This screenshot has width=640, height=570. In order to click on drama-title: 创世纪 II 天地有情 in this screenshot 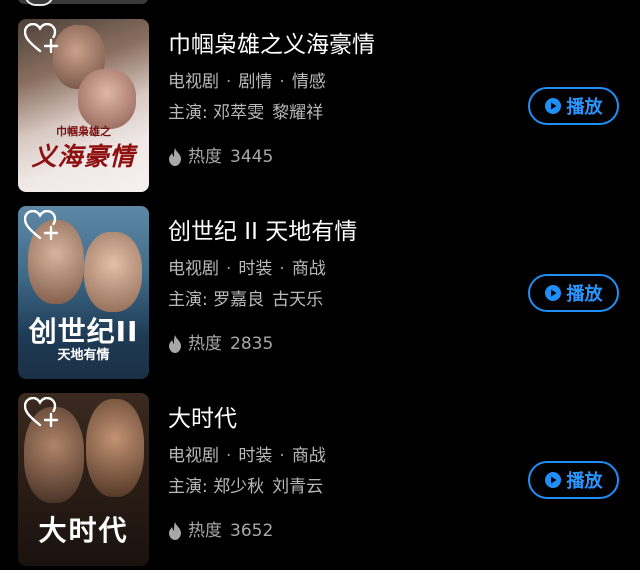, I will do `click(333, 232)`.